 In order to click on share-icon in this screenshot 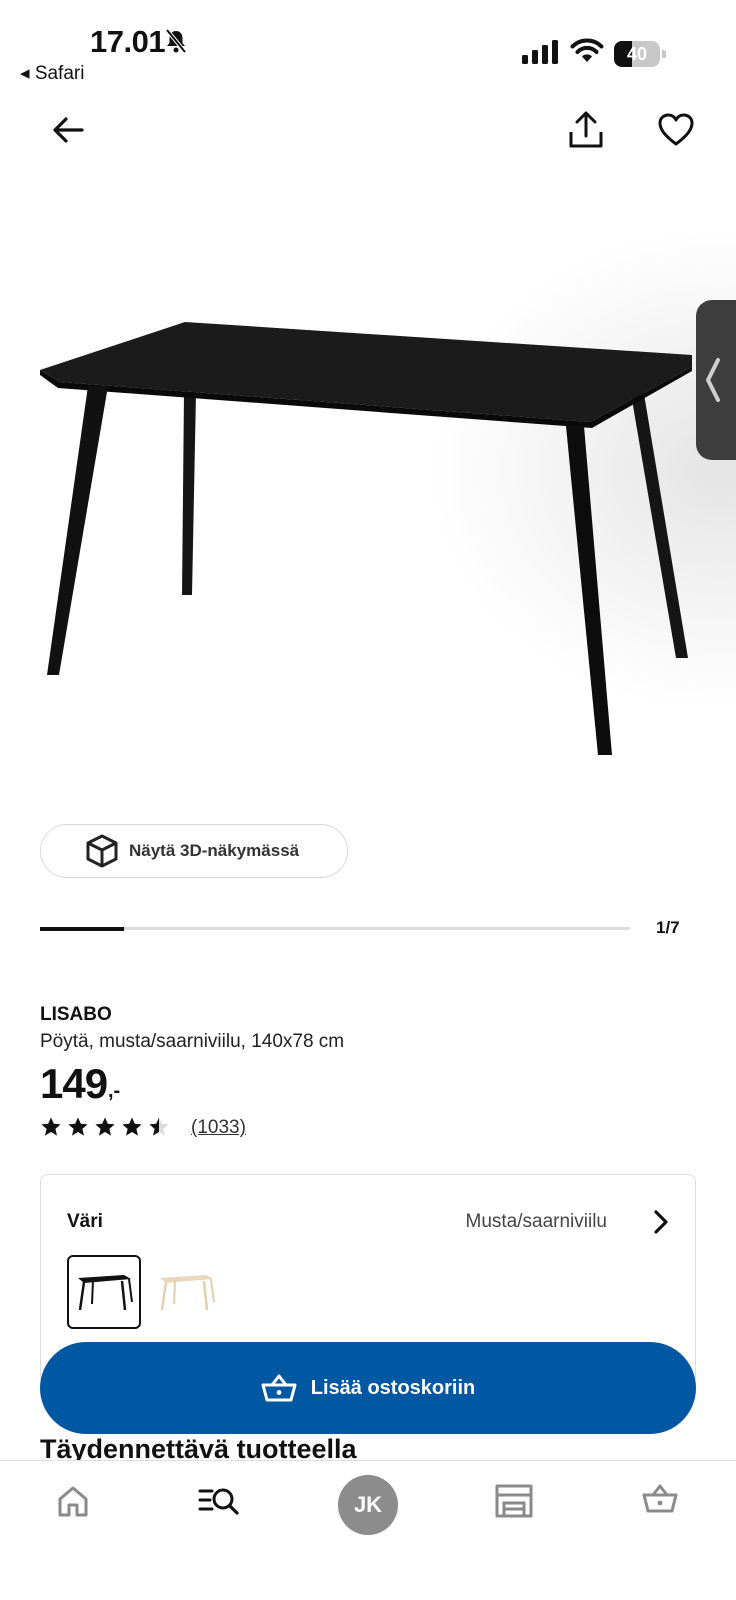, I will do `click(586, 130)`.